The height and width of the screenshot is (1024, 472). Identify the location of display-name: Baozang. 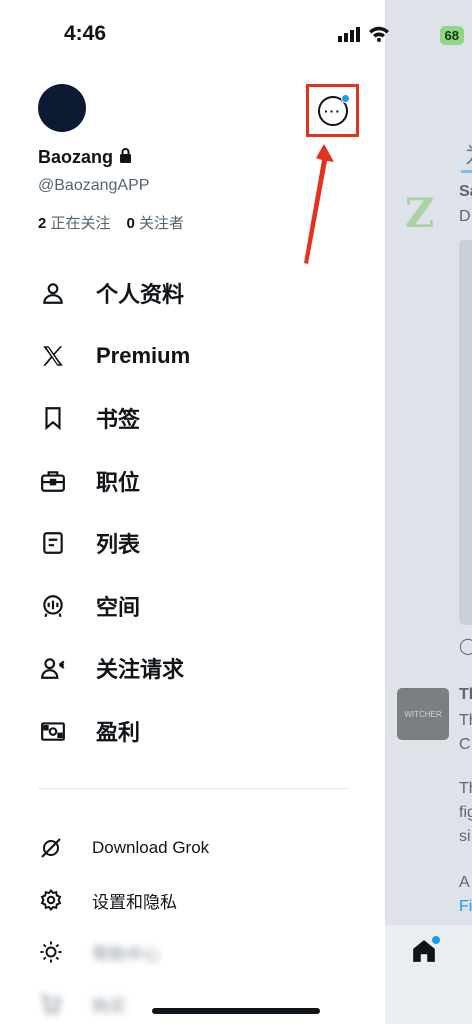
(85, 157).